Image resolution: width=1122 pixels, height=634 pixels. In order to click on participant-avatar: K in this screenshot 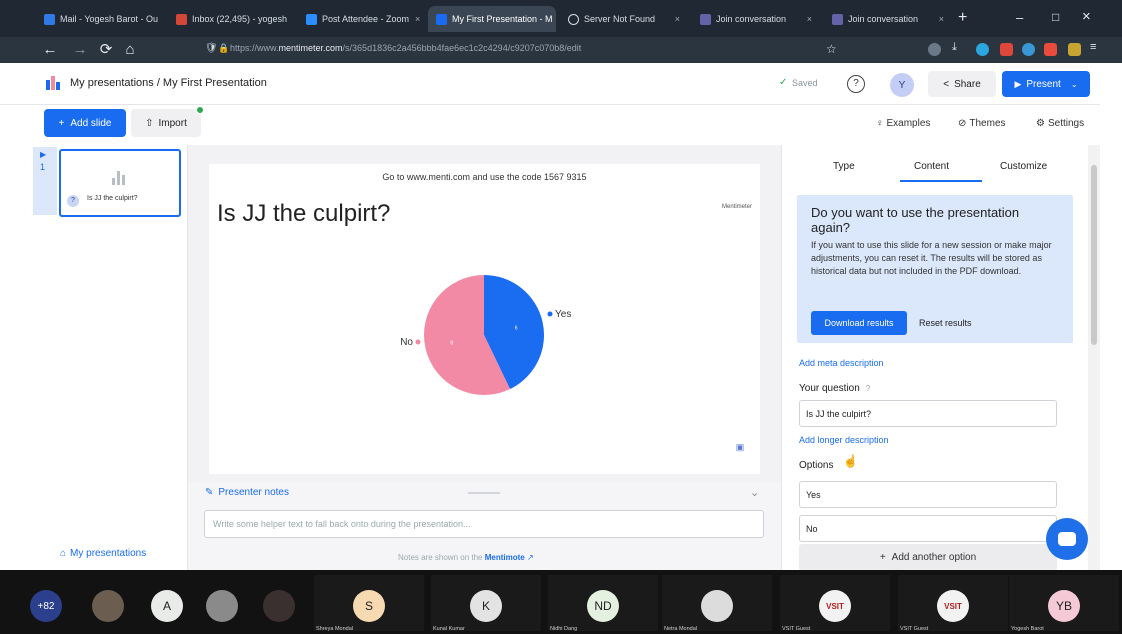, I will do `click(486, 606)`.